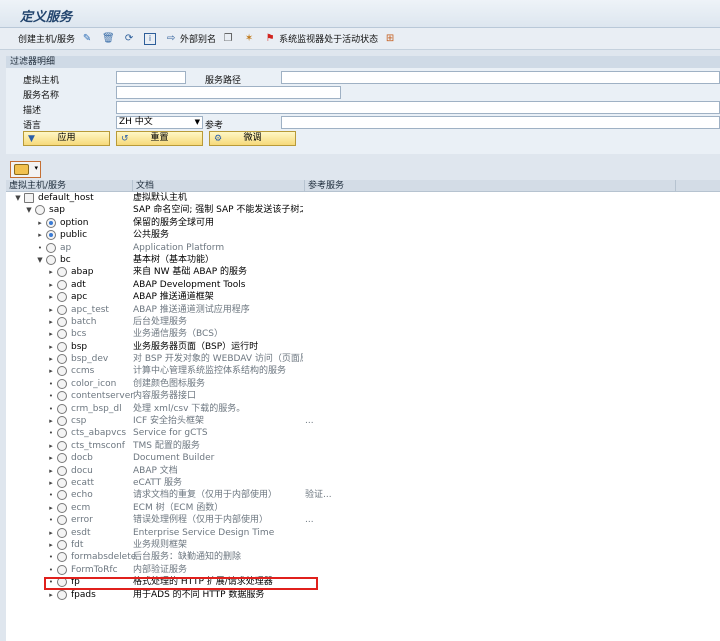  Describe the element at coordinates (151, 77) in the screenshot. I see `virtual-host-input` at that location.